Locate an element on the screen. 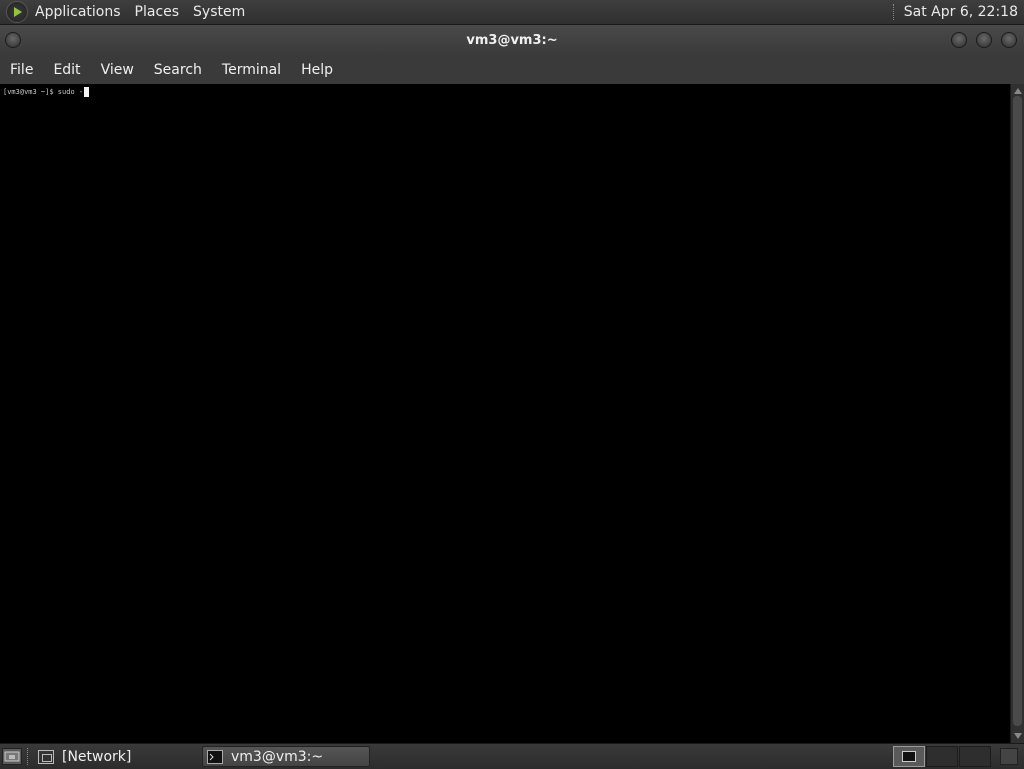  window-menu-button is located at coordinates (13, 40).